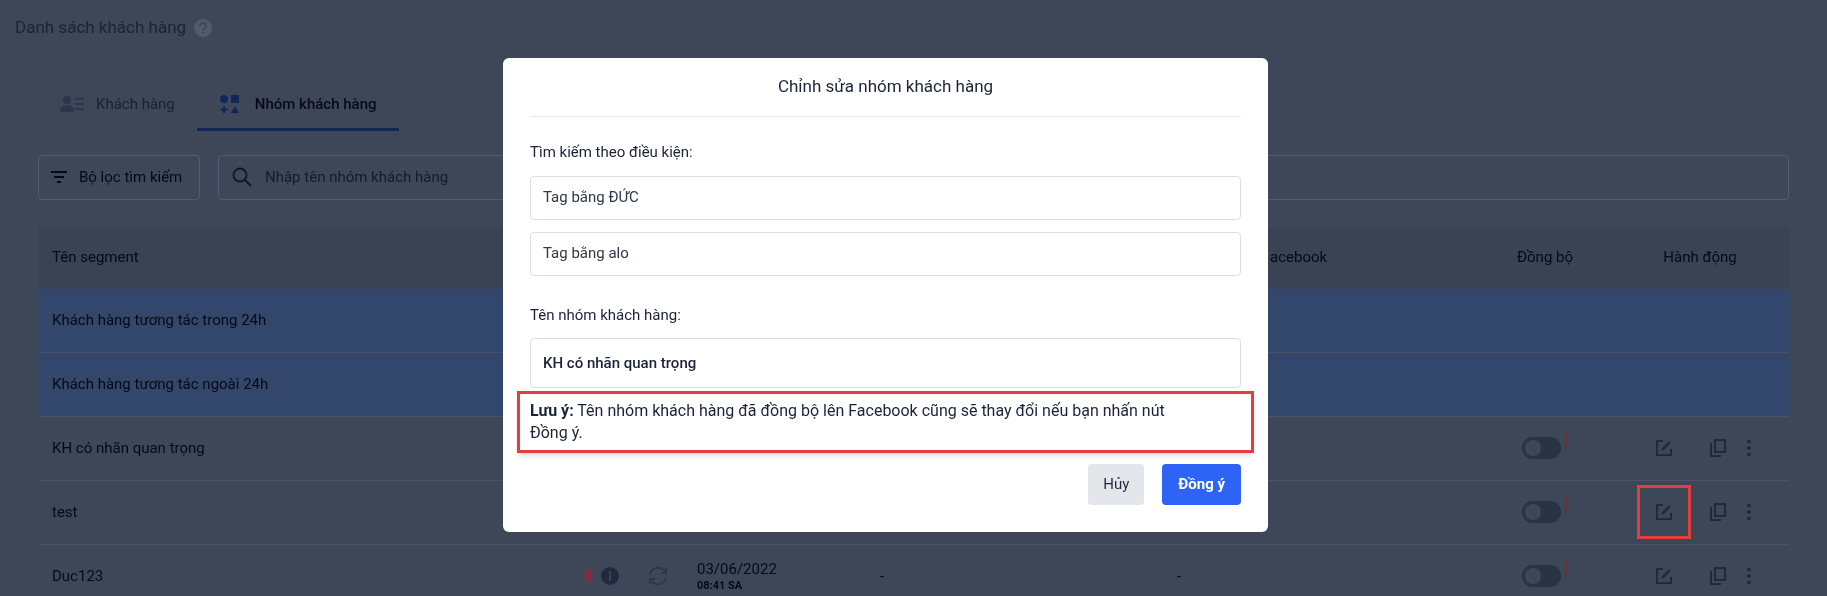 This screenshot has height=596, width=1827. I want to click on segment-name: test, so click(65, 511).